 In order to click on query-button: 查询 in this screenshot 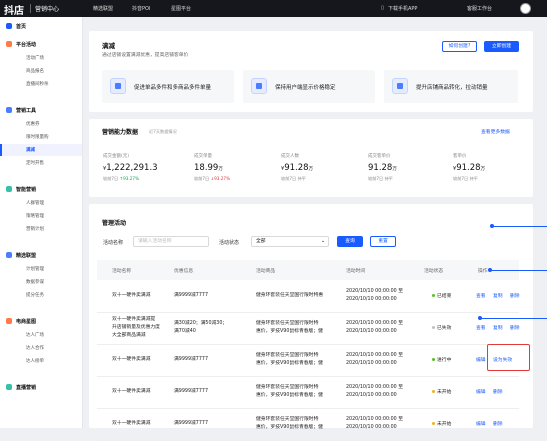, I will do `click(350, 241)`.